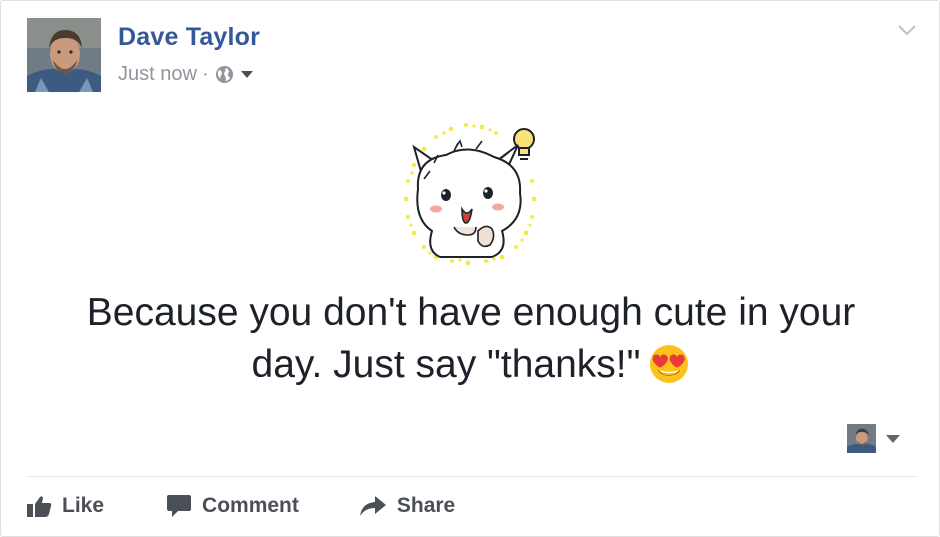 This screenshot has height=537, width=940. What do you see at coordinates (467, 198) in the screenshot?
I see `cat-drawing` at bounding box center [467, 198].